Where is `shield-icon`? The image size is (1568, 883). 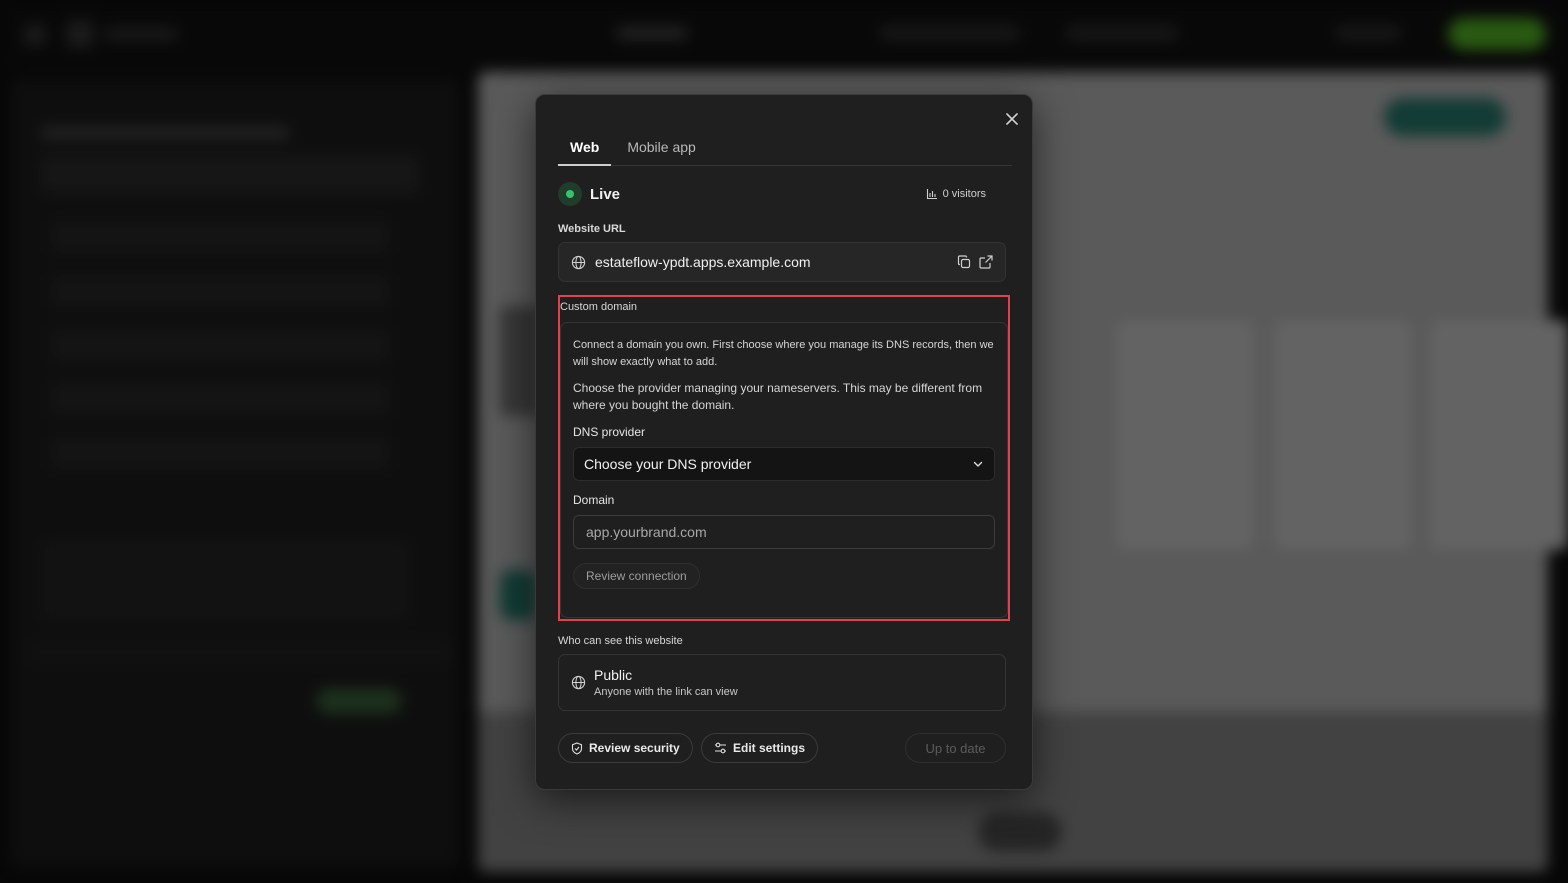
shield-icon is located at coordinates (577, 748).